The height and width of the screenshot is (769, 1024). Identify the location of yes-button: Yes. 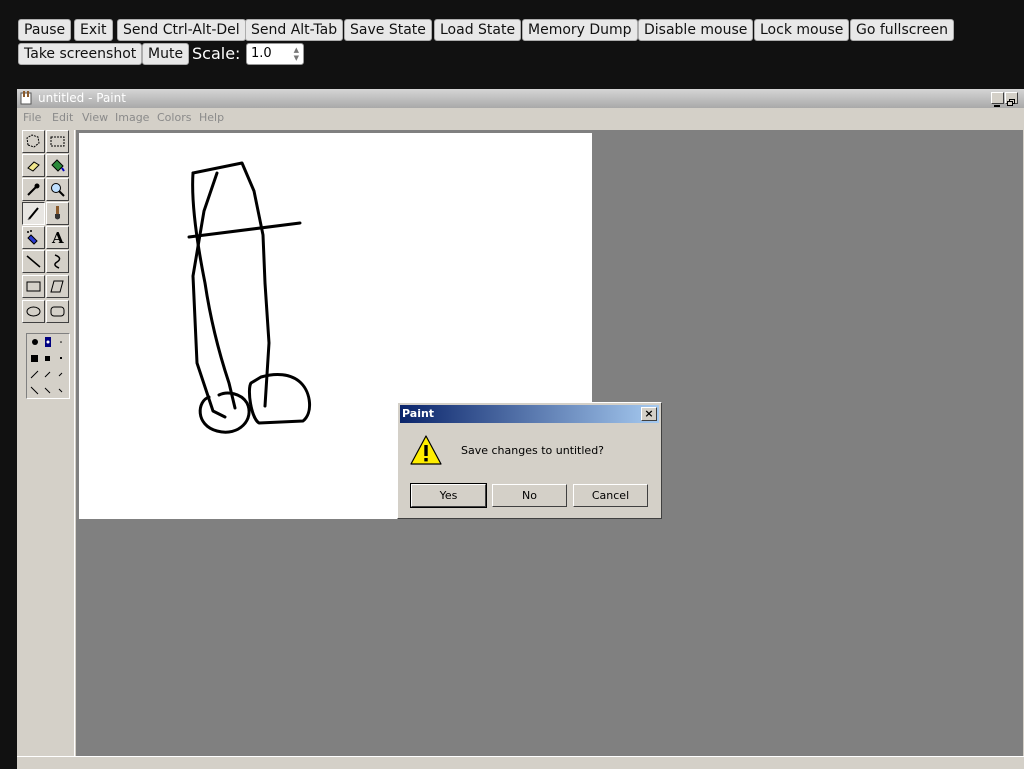
(448, 495).